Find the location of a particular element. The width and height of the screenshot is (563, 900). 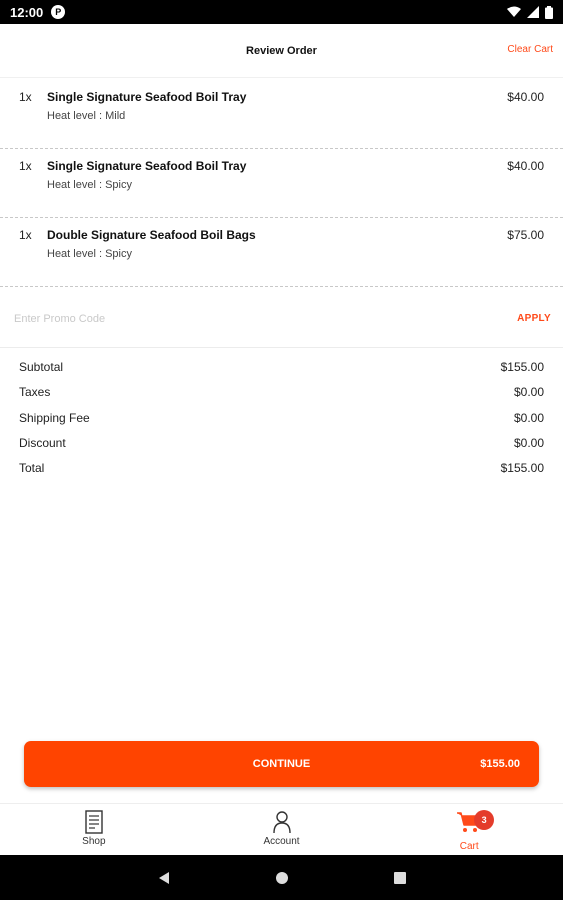

nav-item-cart: 3 Cart is located at coordinates (469, 829).